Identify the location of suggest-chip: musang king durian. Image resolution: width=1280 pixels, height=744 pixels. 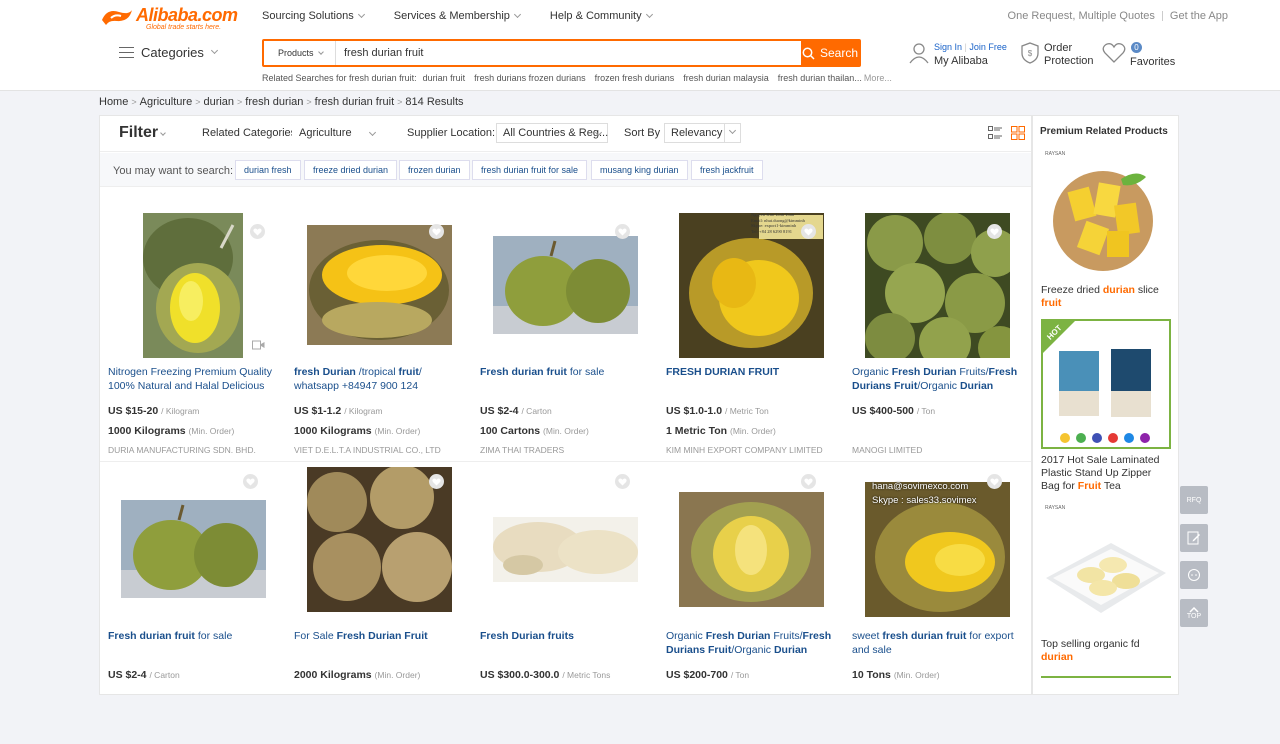
(639, 170).